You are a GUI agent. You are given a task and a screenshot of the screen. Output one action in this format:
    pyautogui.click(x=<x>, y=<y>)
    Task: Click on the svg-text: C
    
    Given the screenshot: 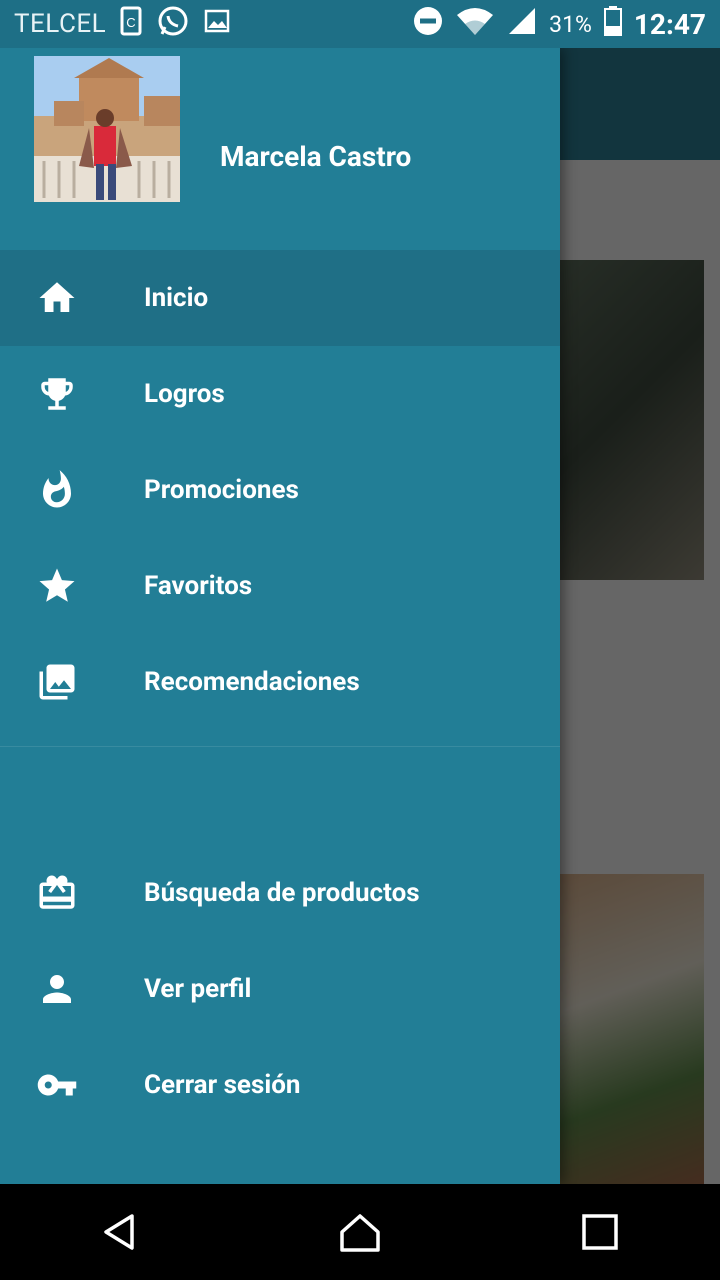 What is the action you would take?
    pyautogui.click(x=130, y=22)
    